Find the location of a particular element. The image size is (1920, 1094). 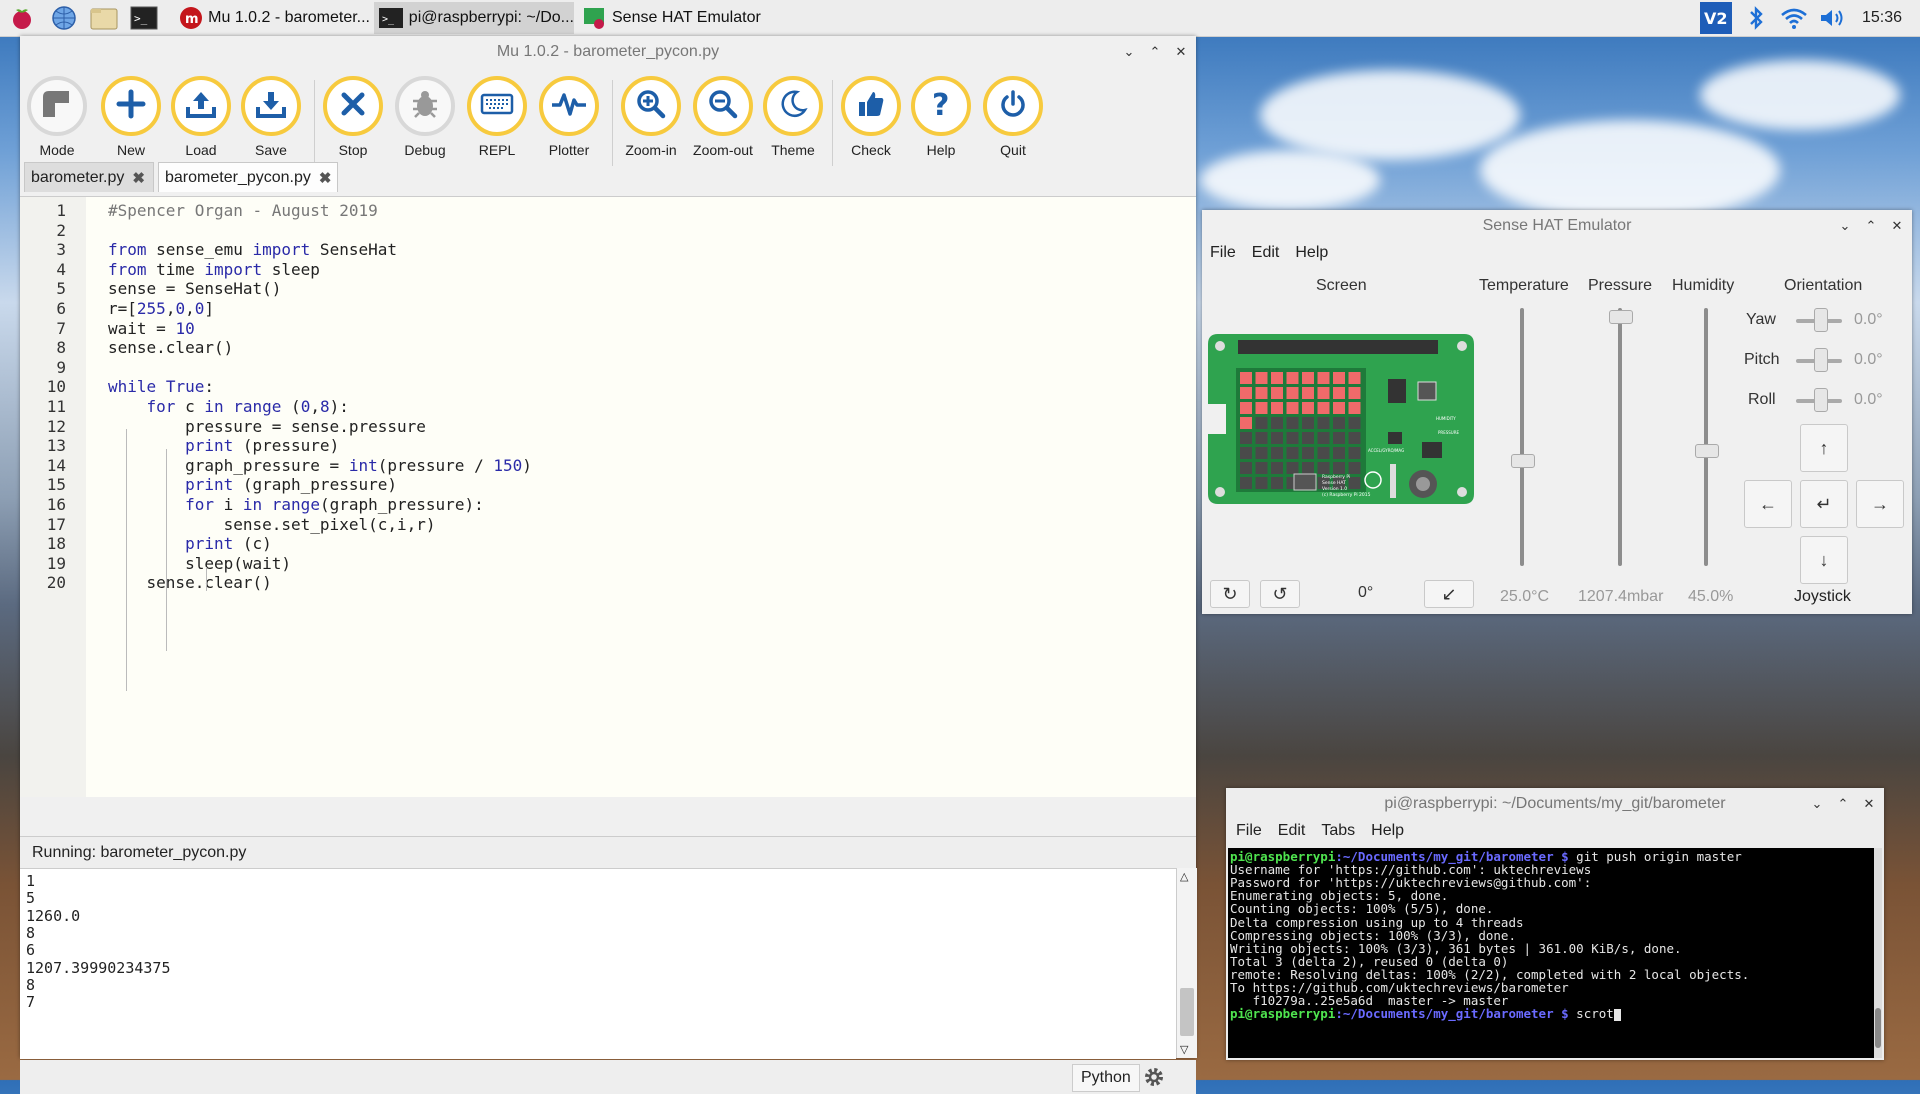

mu-titlebar: Mu 1.0.2 - barometer_pycon.py ⌄ ⌃ ✕ is located at coordinates (608, 52).